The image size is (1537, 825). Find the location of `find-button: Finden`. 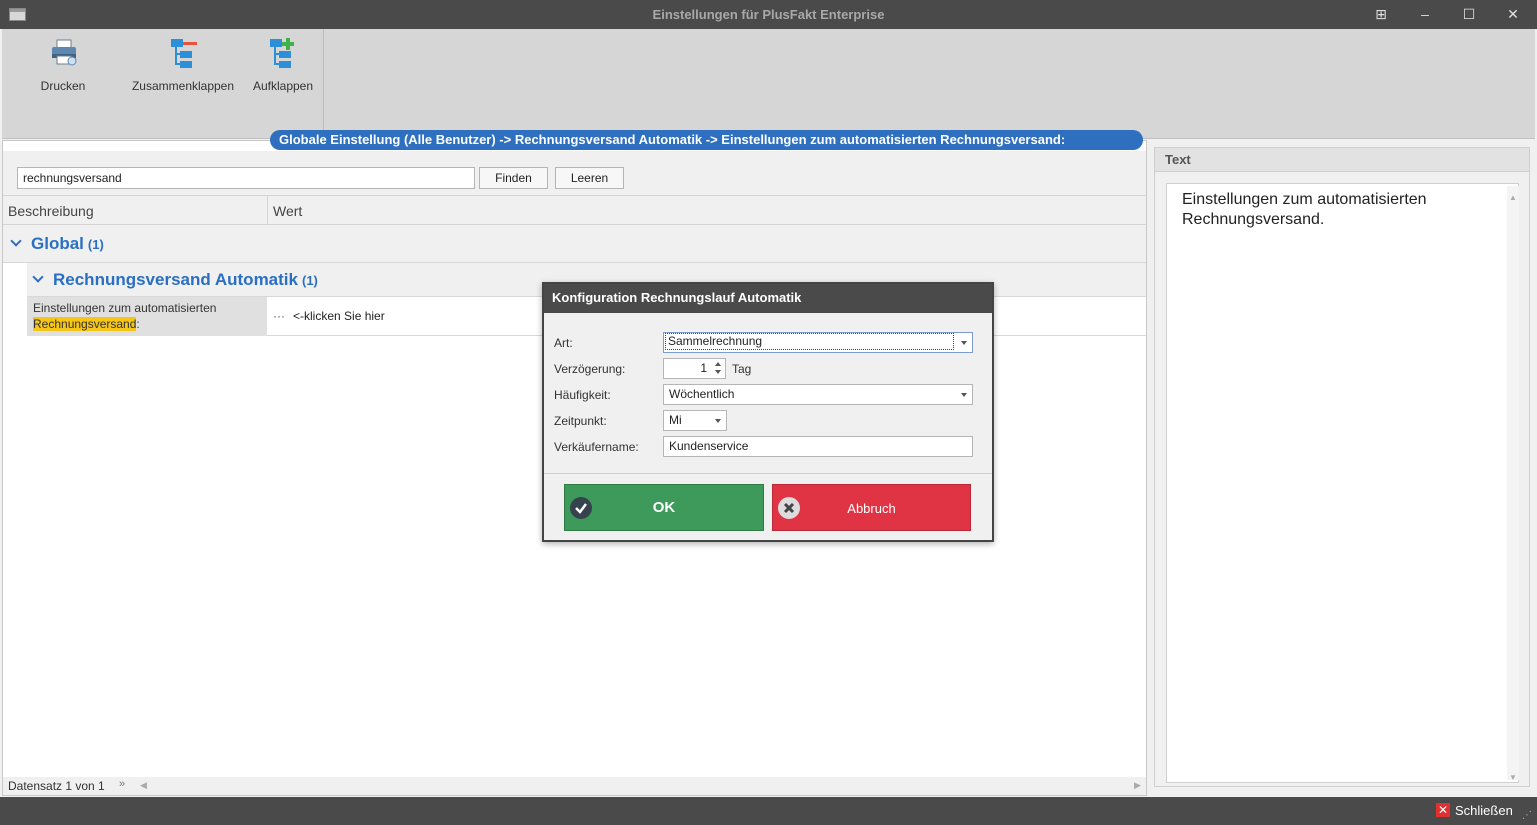

find-button: Finden is located at coordinates (513, 178).